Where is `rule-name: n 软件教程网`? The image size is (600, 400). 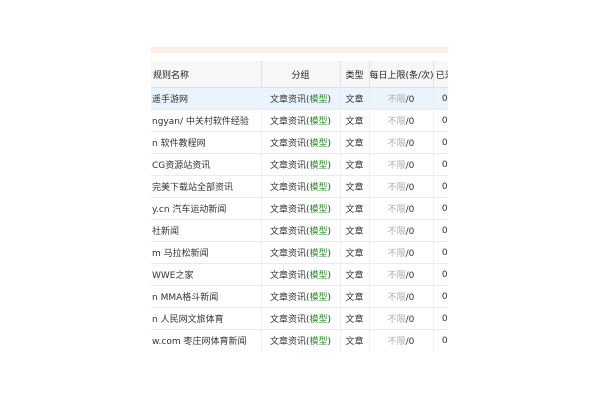 rule-name: n 软件教程网 is located at coordinates (179, 144).